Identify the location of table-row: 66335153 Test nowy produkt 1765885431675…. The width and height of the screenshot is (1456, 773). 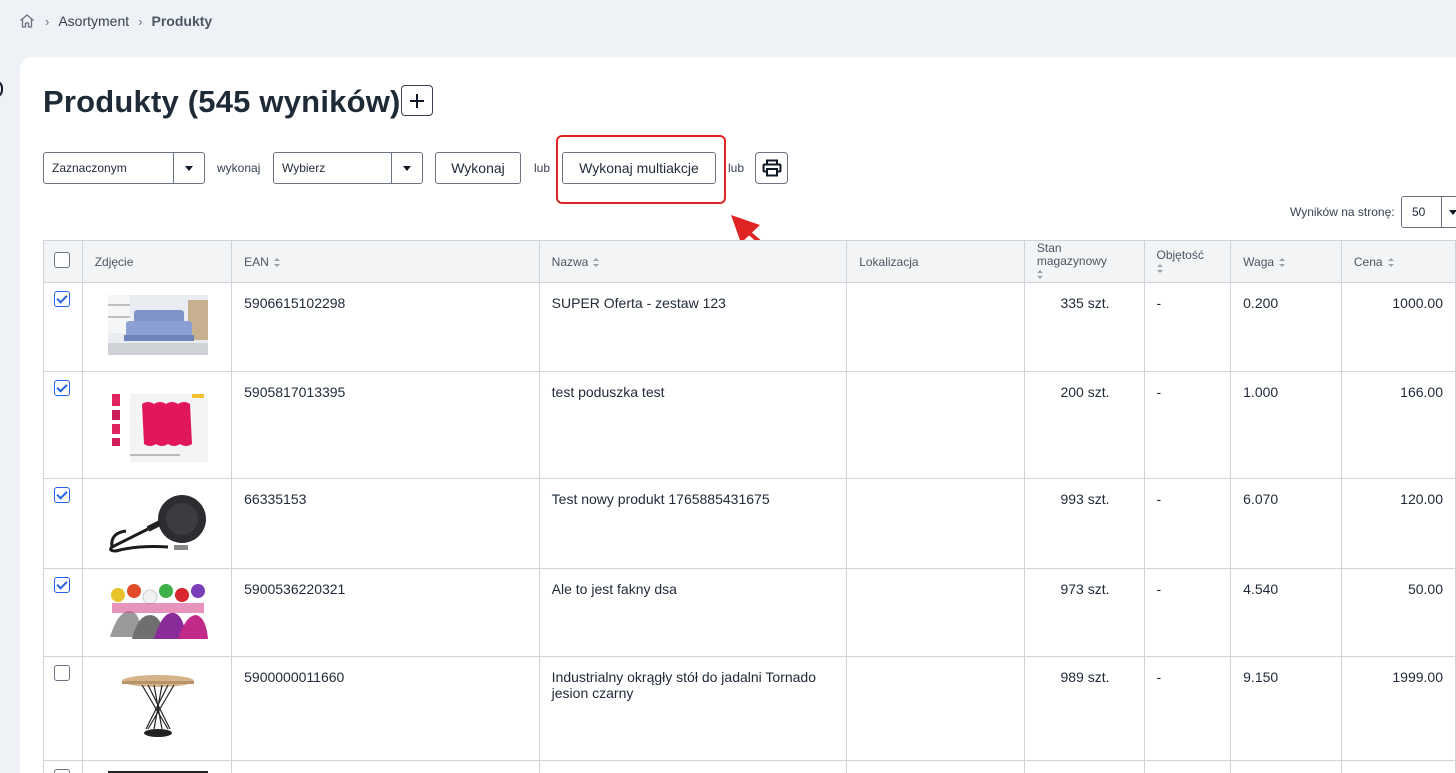
(749, 523).